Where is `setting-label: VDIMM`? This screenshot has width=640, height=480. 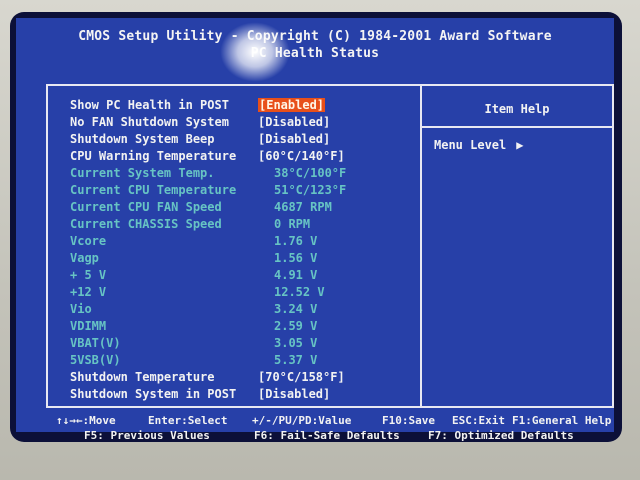 setting-label: VDIMM is located at coordinates (88, 326).